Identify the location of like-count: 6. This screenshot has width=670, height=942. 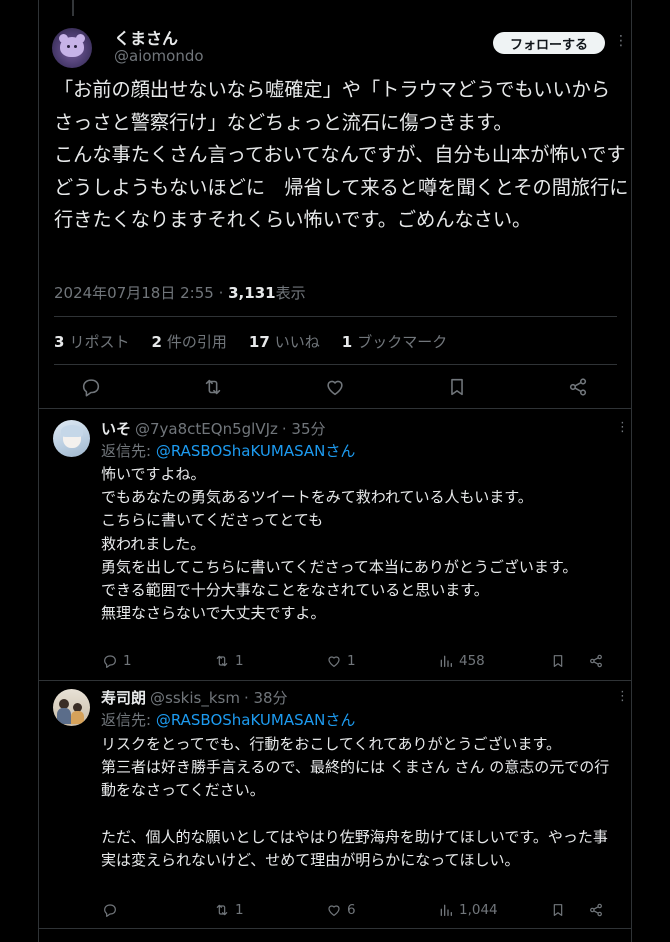
(351, 910).